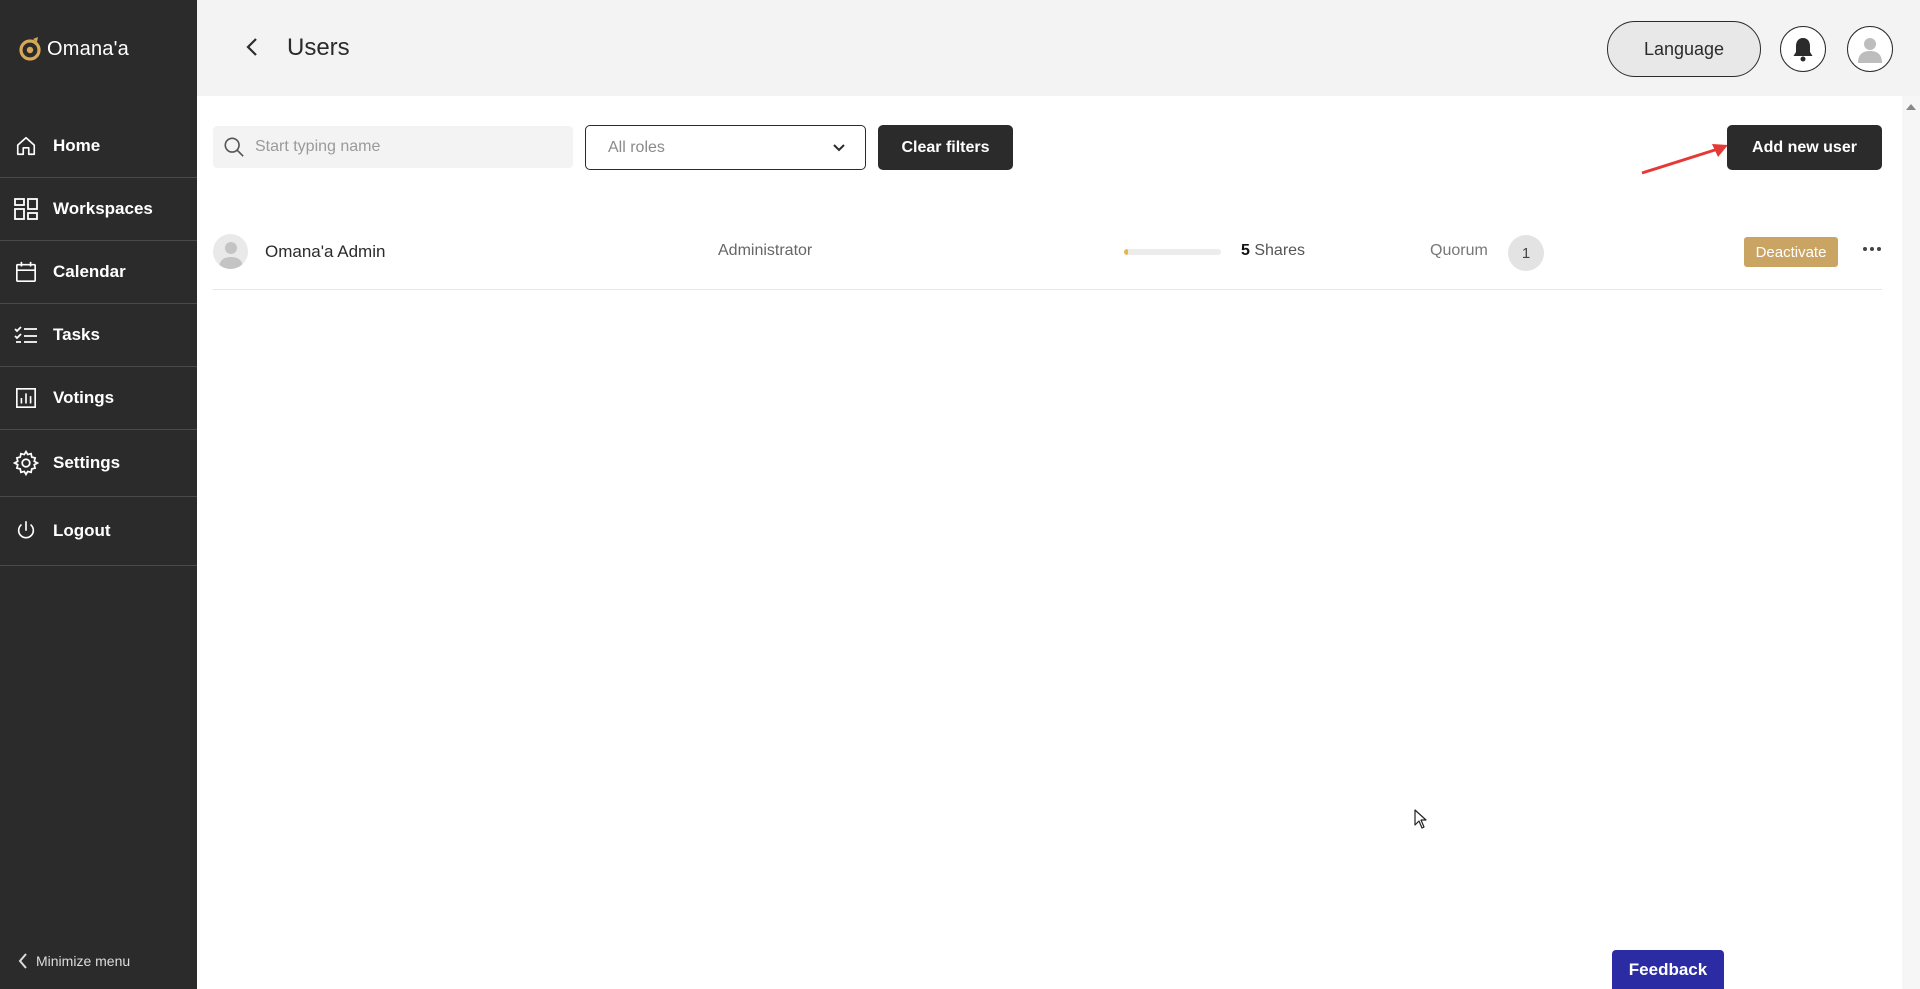  I want to click on user-name: Omana'a Admin, so click(325, 251).